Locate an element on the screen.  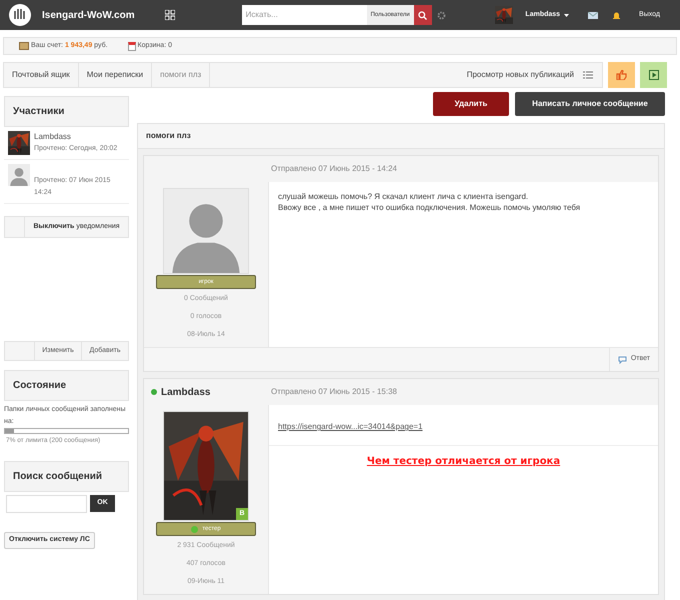
author-name: Lambdass is located at coordinates (185, 392).